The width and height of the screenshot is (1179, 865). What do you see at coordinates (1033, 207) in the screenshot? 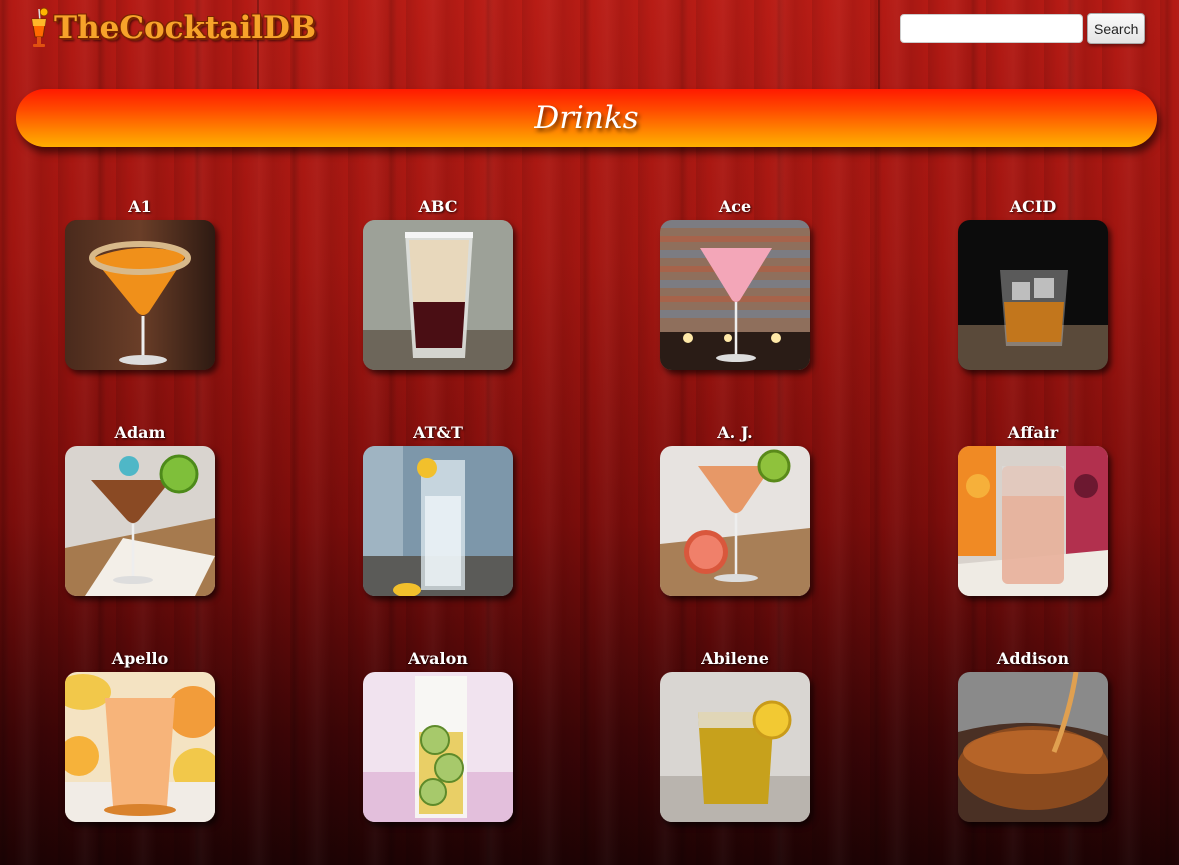
I see `drink-name: ACID` at bounding box center [1033, 207].